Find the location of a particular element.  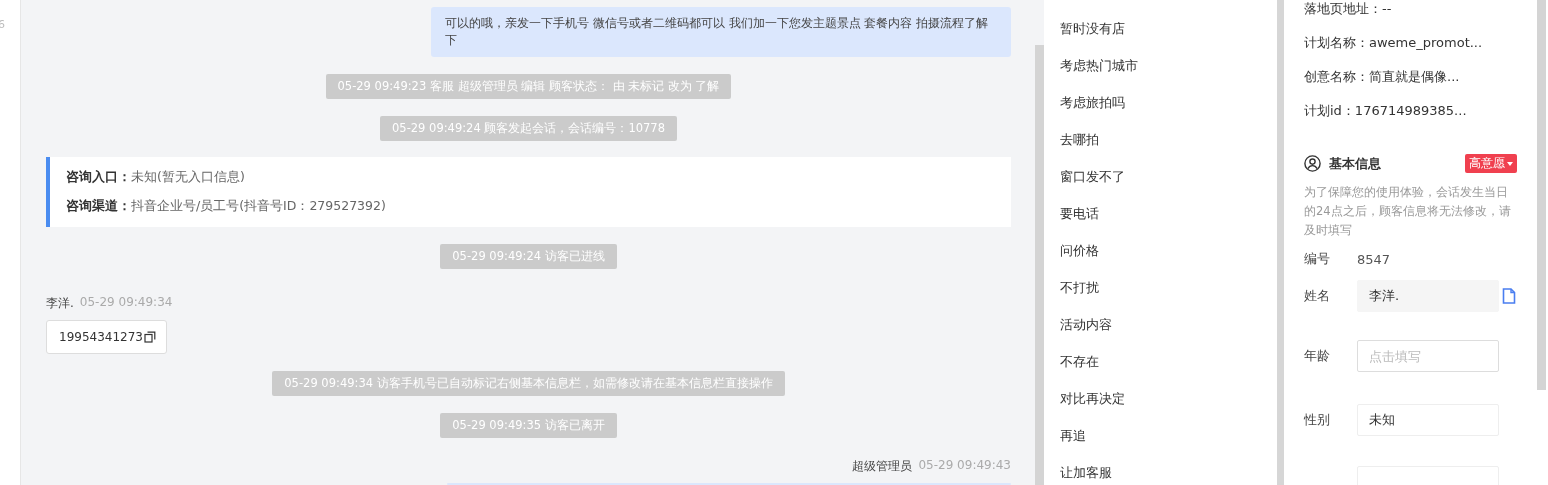

section-title: 基本信息 is located at coordinates (1355, 163).